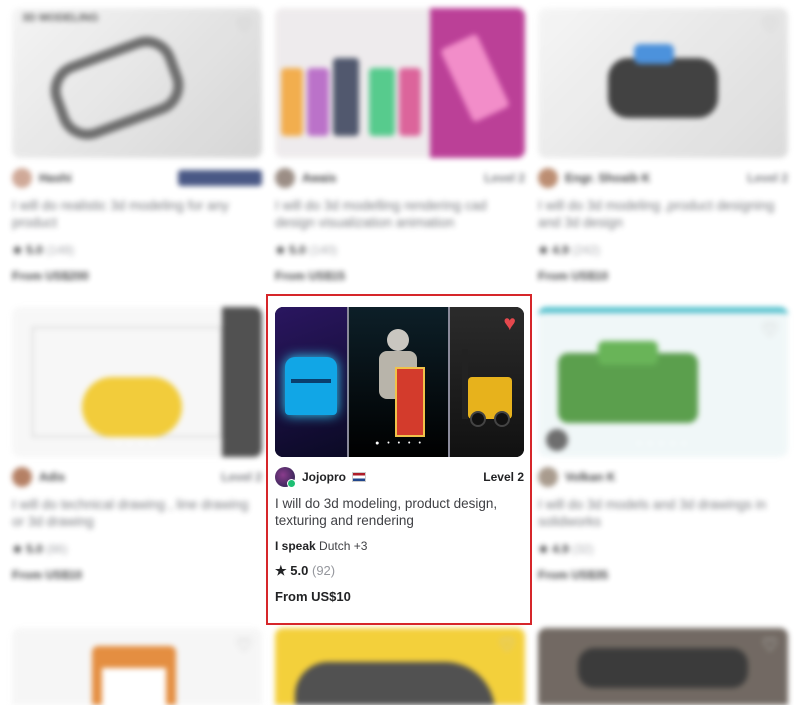  What do you see at coordinates (52, 477) in the screenshot?
I see `seller-name: Adis` at bounding box center [52, 477].